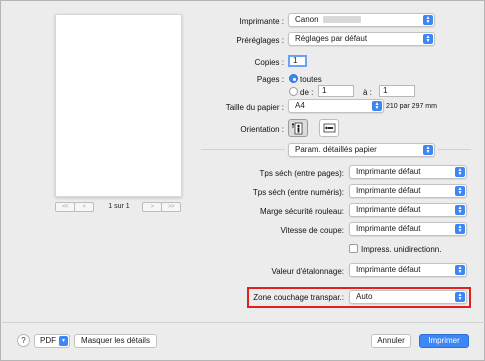 The image size is (485, 361). Describe the element at coordinates (84, 207) in the screenshot. I see `prev-page-button: <` at that location.